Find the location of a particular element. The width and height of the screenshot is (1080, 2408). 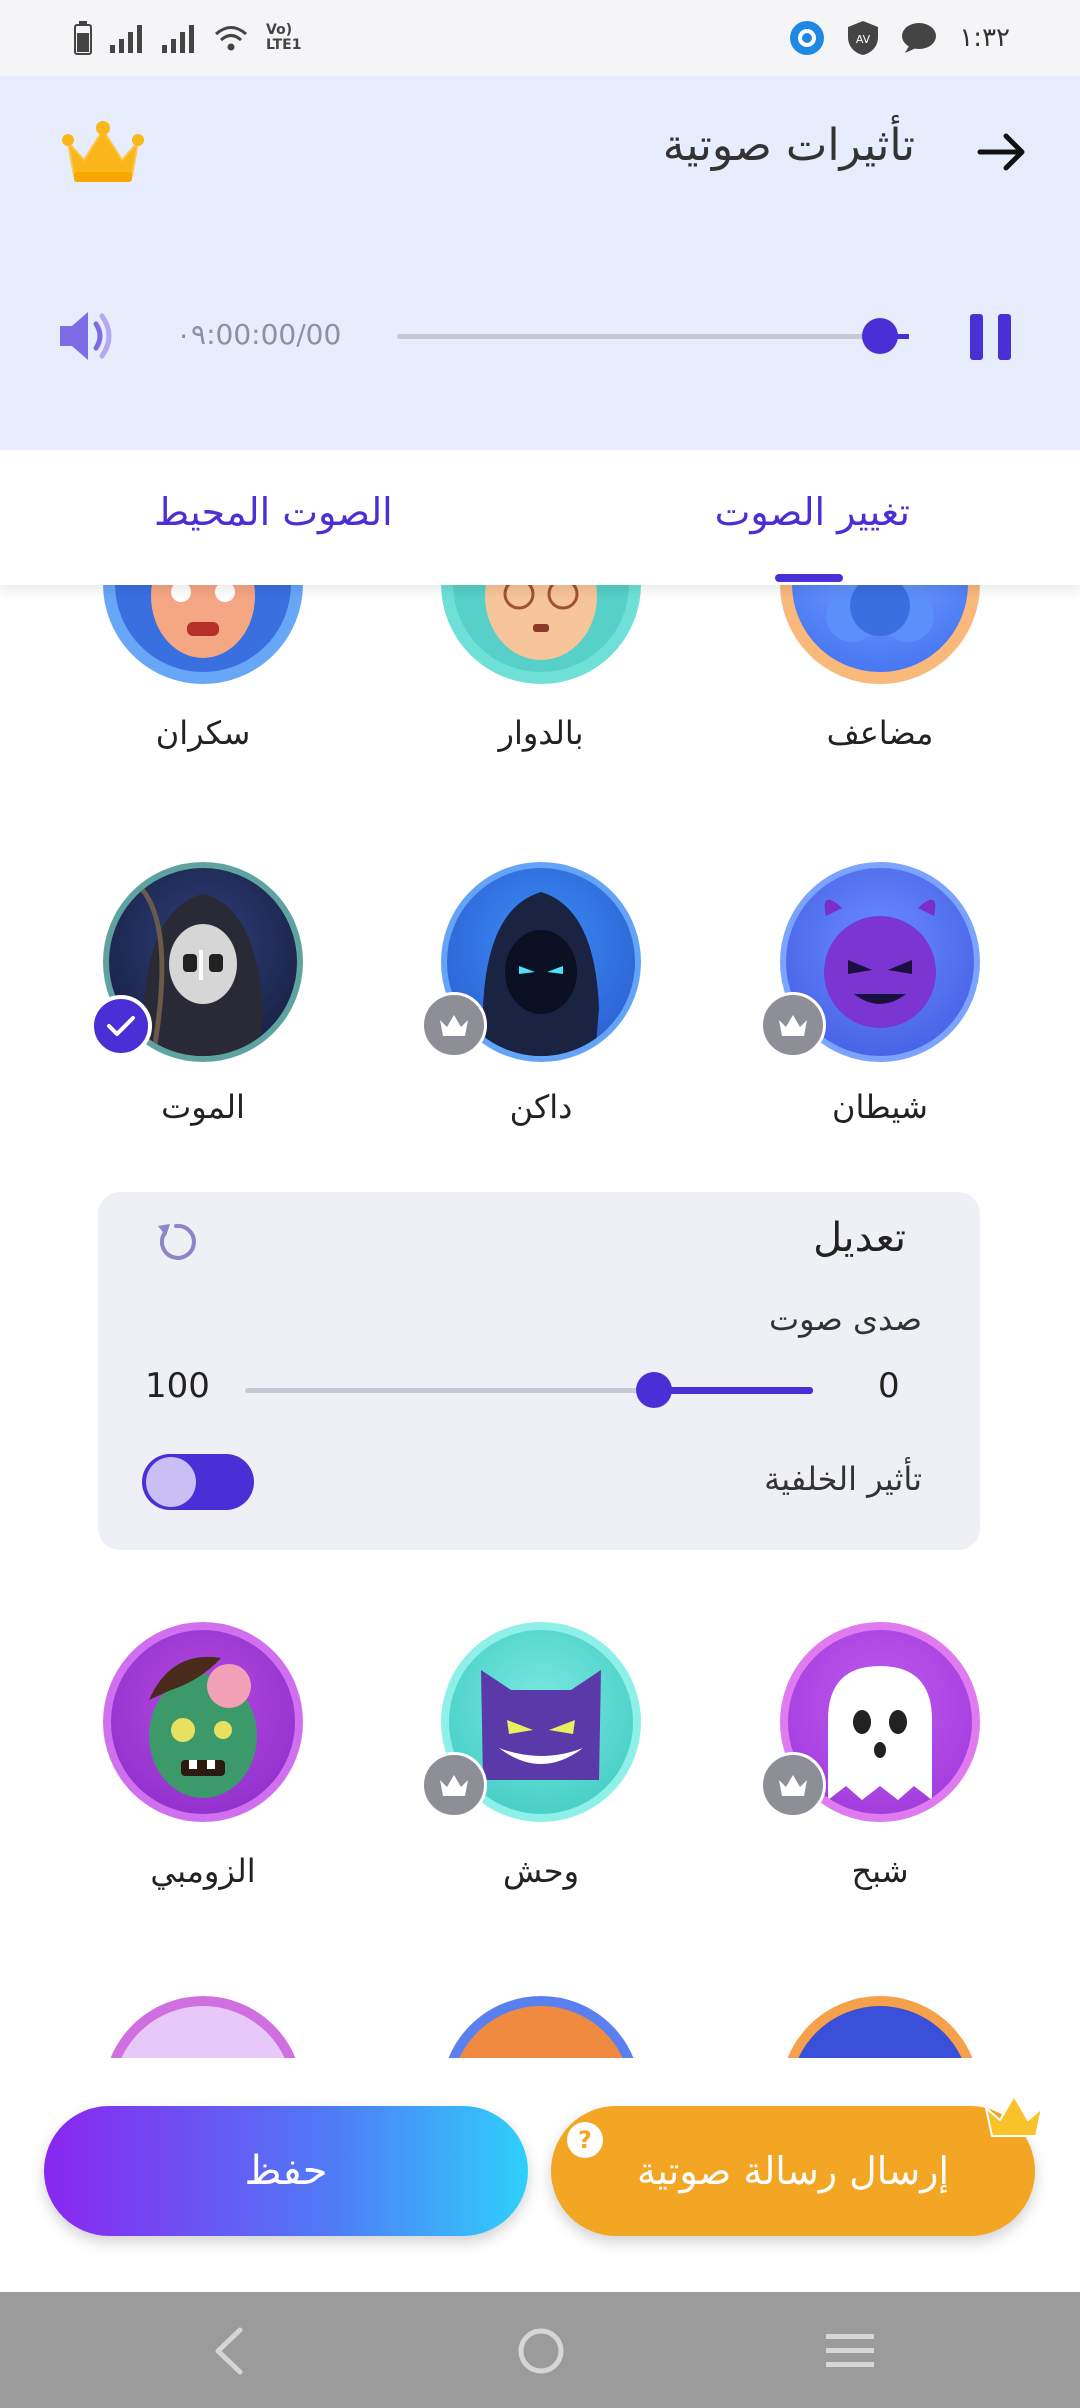

time-display: ٠٩:00:00/00 is located at coordinates (259, 334).